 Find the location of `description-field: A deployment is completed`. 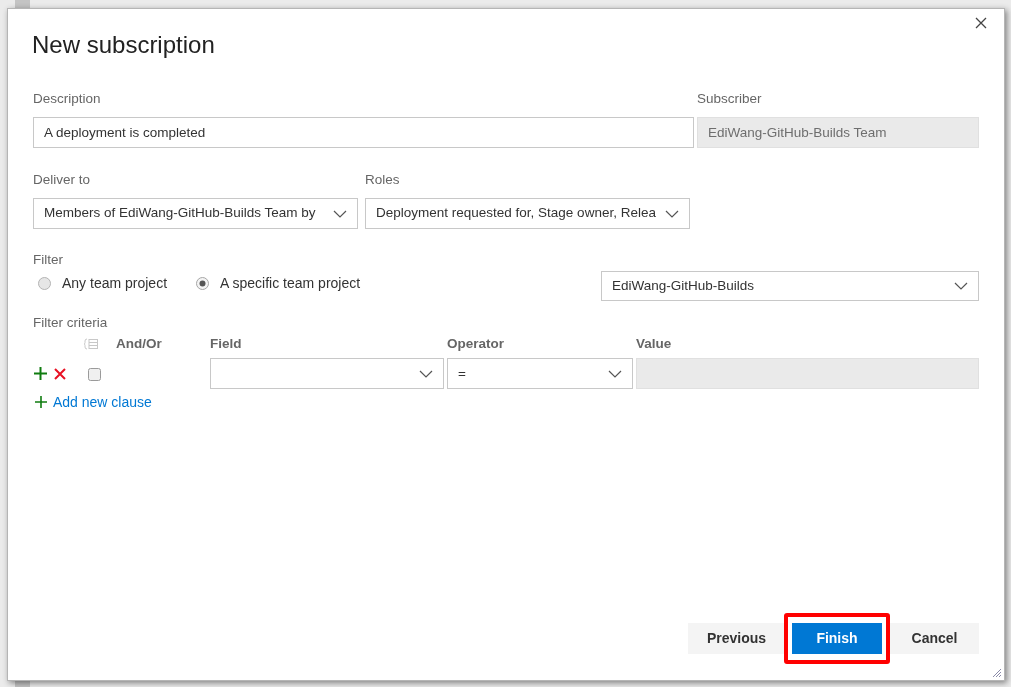

description-field: A deployment is completed is located at coordinates (363, 132).